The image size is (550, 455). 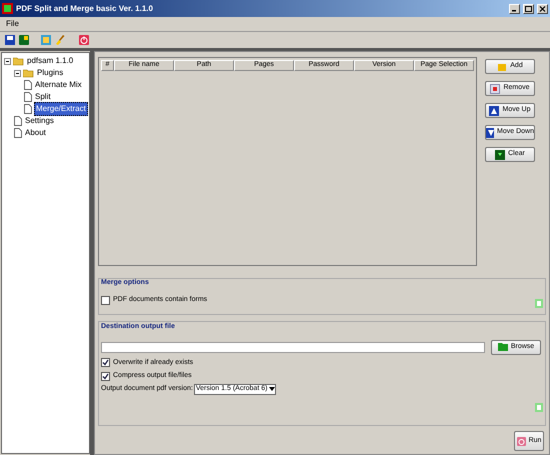 What do you see at coordinates (514, 9) in the screenshot?
I see `minimize-button` at bounding box center [514, 9].